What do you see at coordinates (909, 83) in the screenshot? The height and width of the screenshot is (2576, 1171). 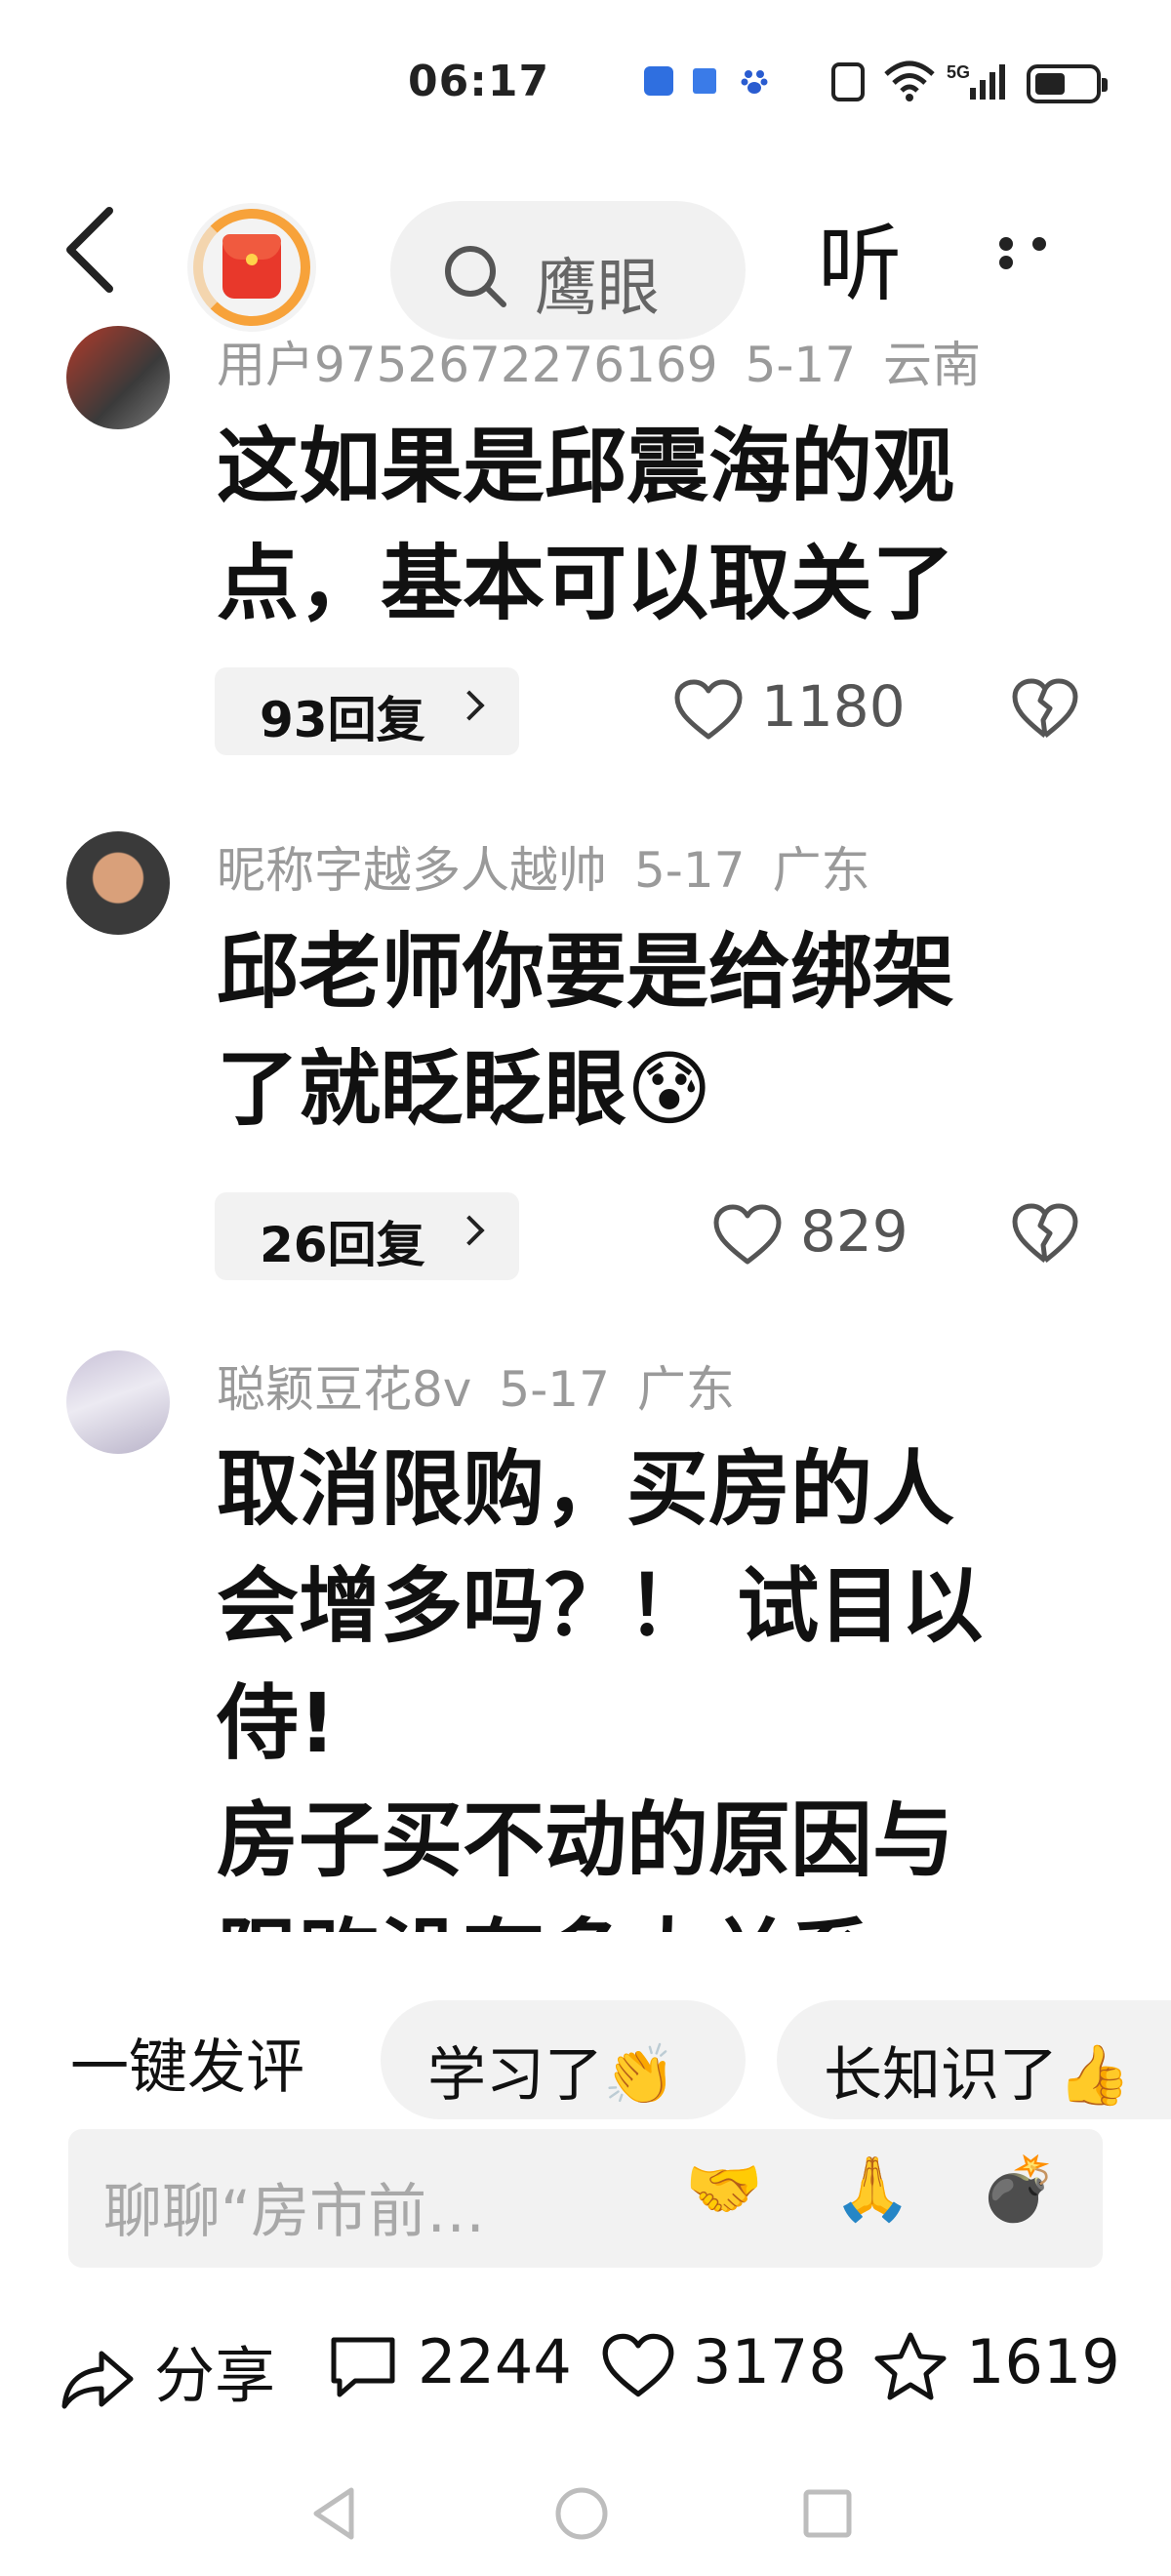 I see `wifi-icon` at bounding box center [909, 83].